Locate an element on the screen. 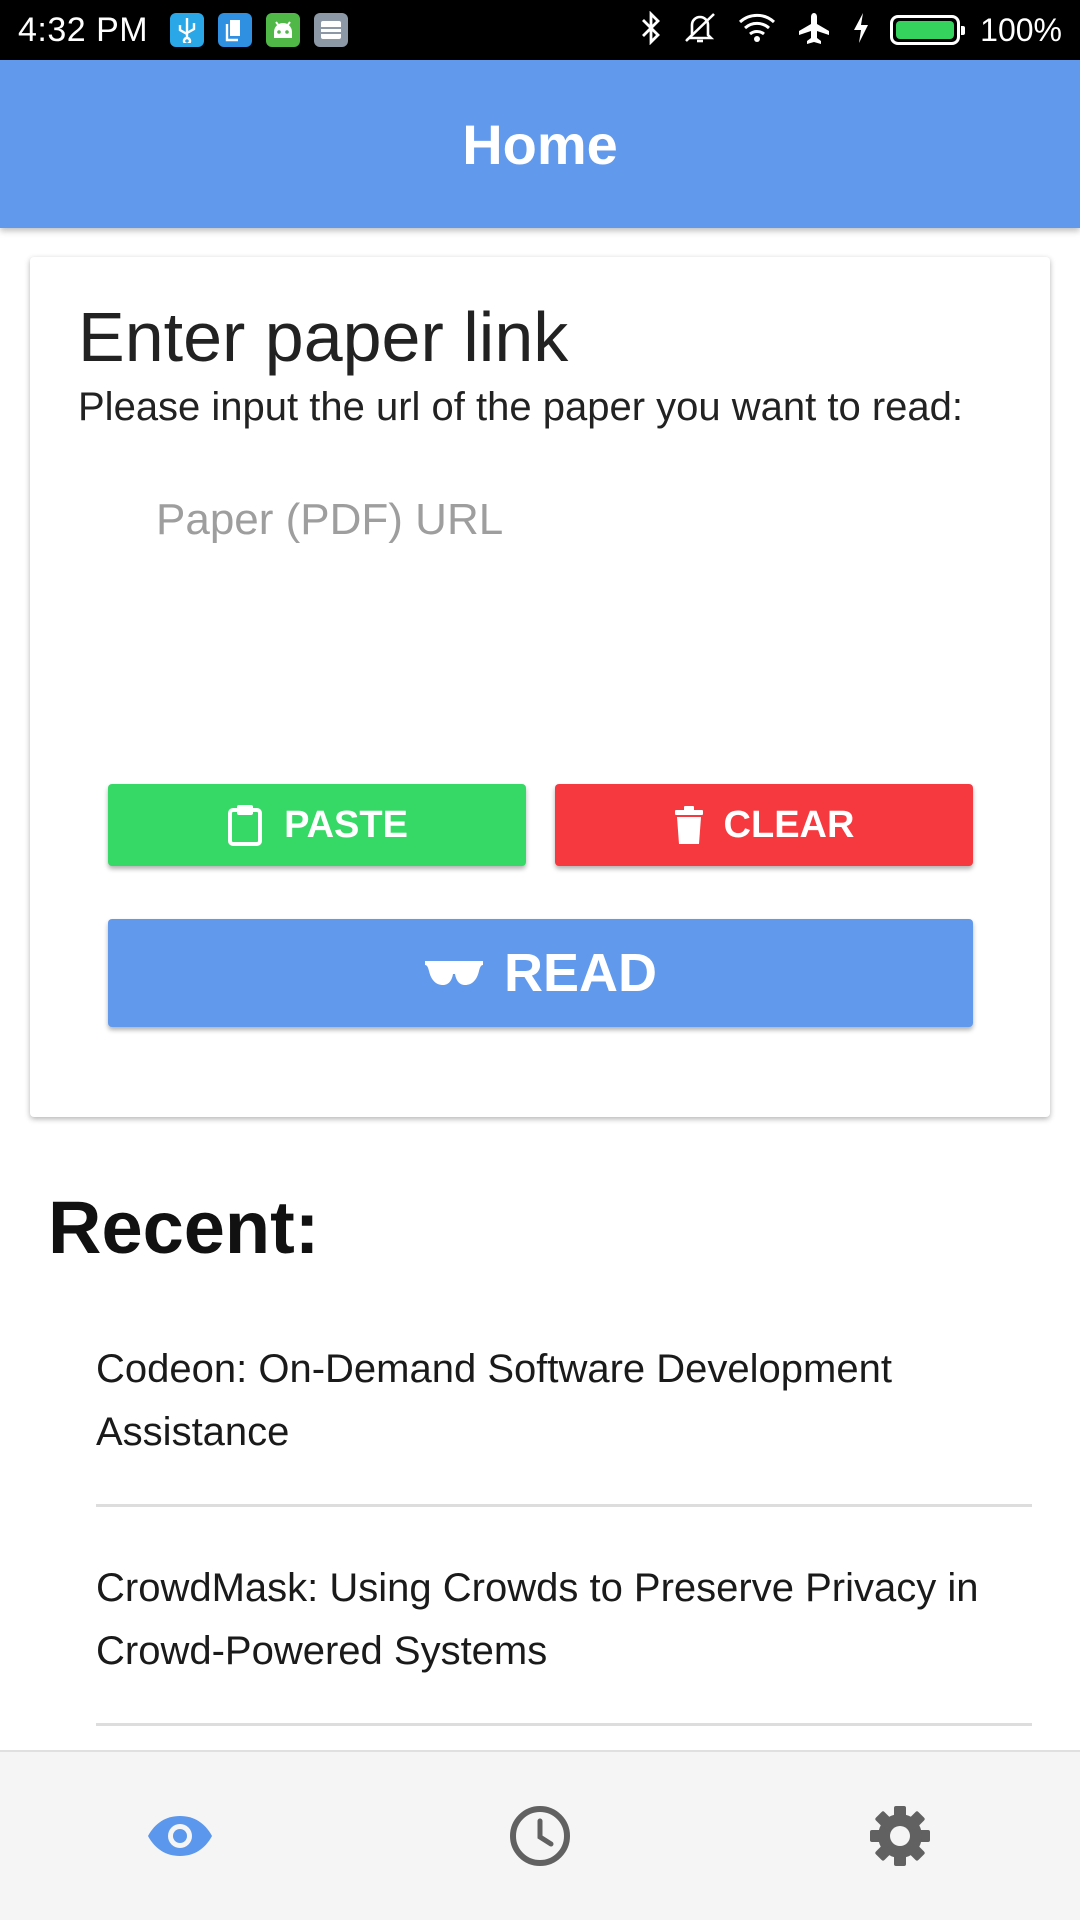 This screenshot has width=1080, height=1920. status-time: 4:32 PM is located at coordinates (83, 29).